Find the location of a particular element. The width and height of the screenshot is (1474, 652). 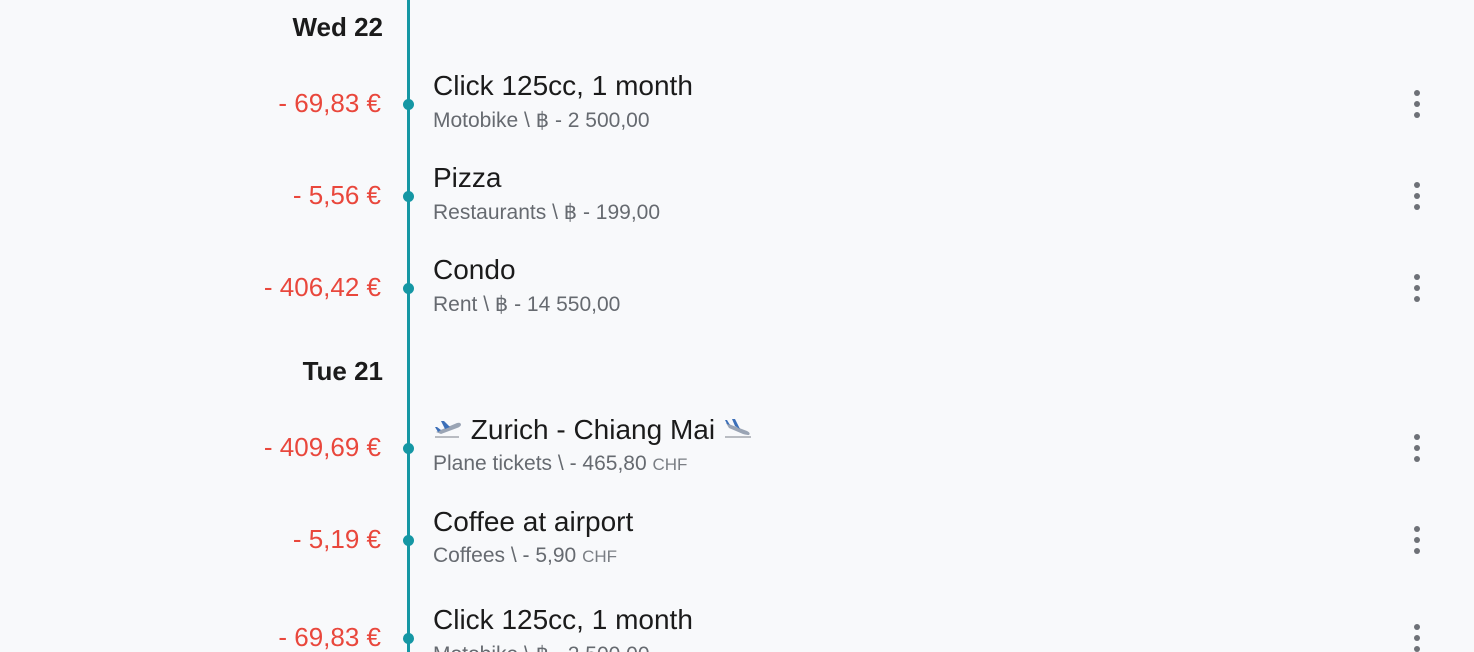

converted-amount: - 5,56 € is located at coordinates (336, 195).